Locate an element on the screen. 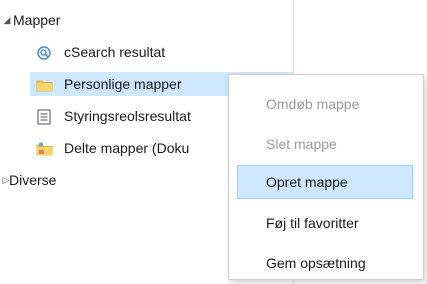 The width and height of the screenshot is (427, 284). tree-node-label: Diverse is located at coordinates (33, 180).